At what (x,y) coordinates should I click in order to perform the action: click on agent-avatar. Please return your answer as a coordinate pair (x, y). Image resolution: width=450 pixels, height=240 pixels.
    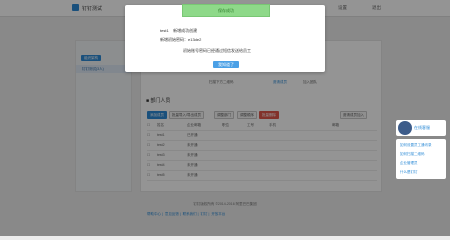
    Looking at the image, I should click on (405, 128).